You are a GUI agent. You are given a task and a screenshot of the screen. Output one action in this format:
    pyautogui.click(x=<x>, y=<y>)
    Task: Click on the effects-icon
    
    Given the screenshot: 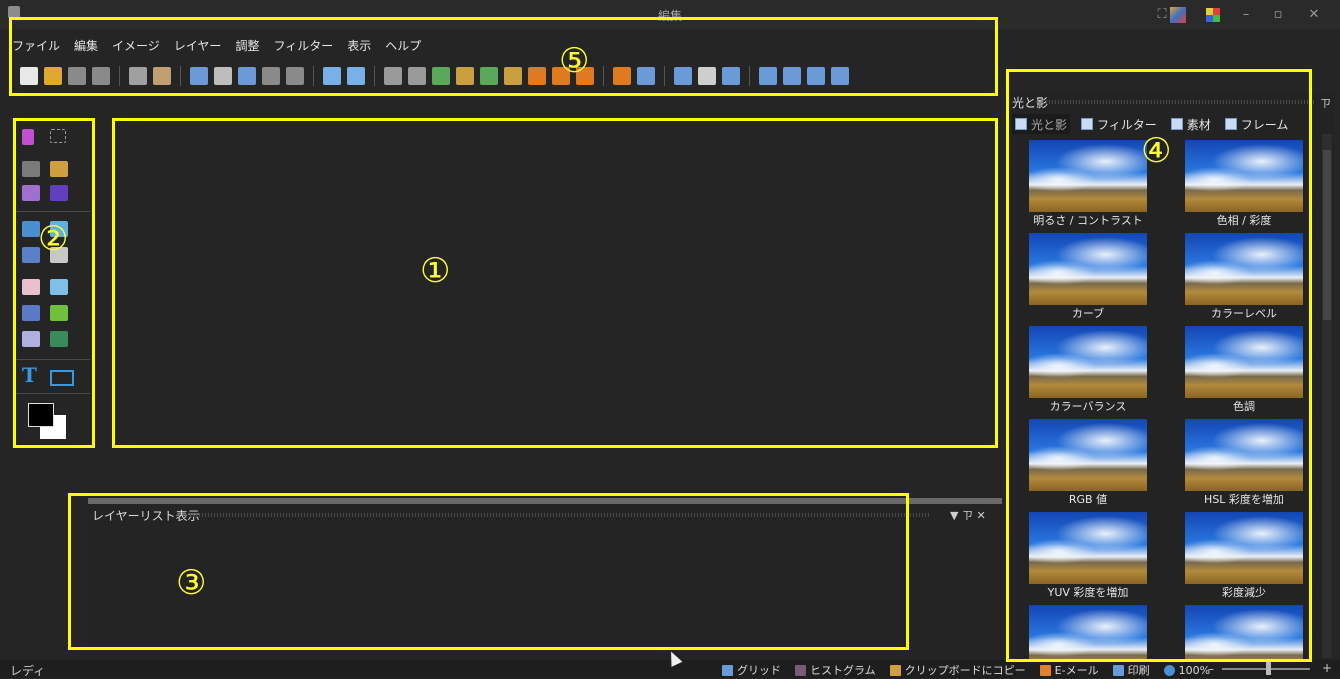 What is the action you would take?
    pyautogui.click(x=1178, y=15)
    